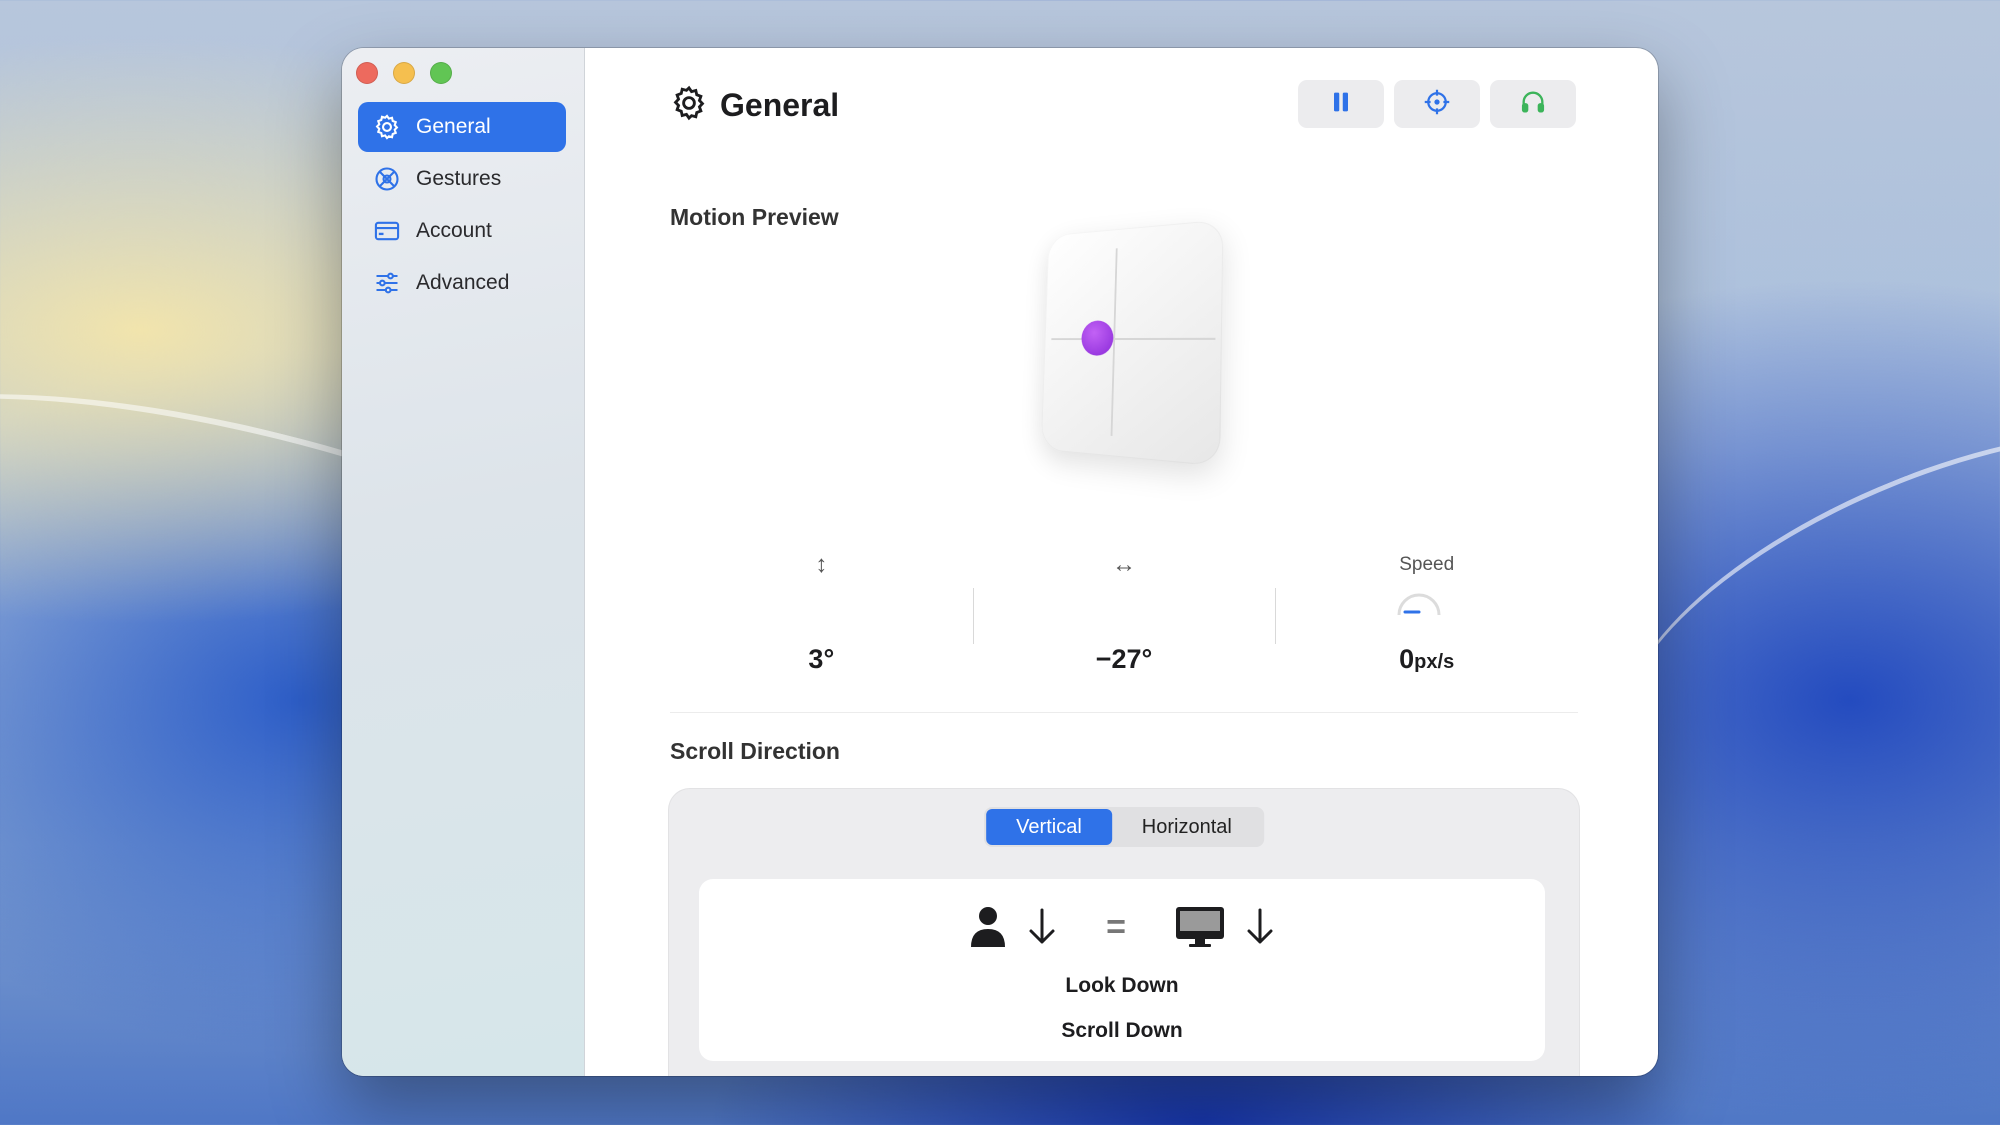  What do you see at coordinates (387, 179) in the screenshot?
I see `gestures-icon` at bounding box center [387, 179].